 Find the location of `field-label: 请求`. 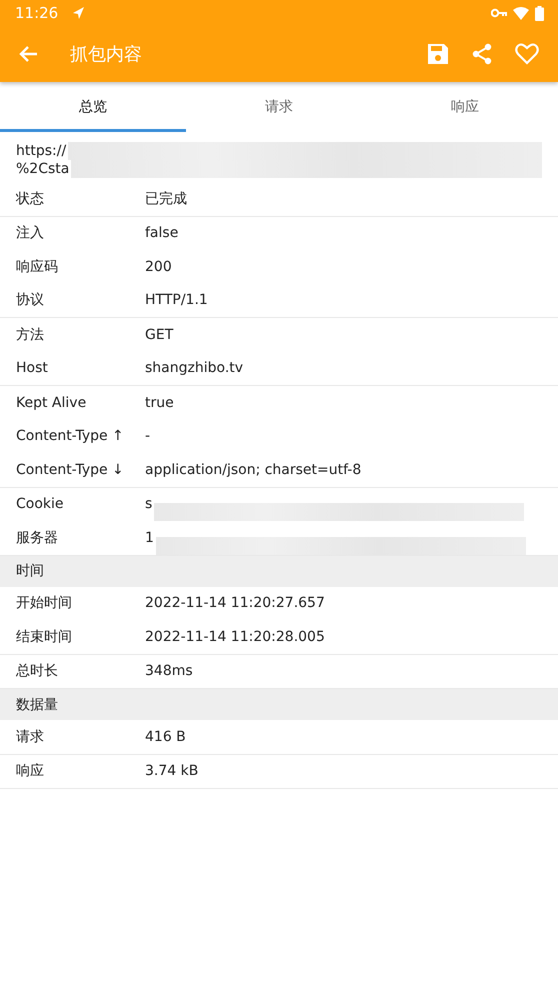

field-label: 请求 is located at coordinates (30, 737).